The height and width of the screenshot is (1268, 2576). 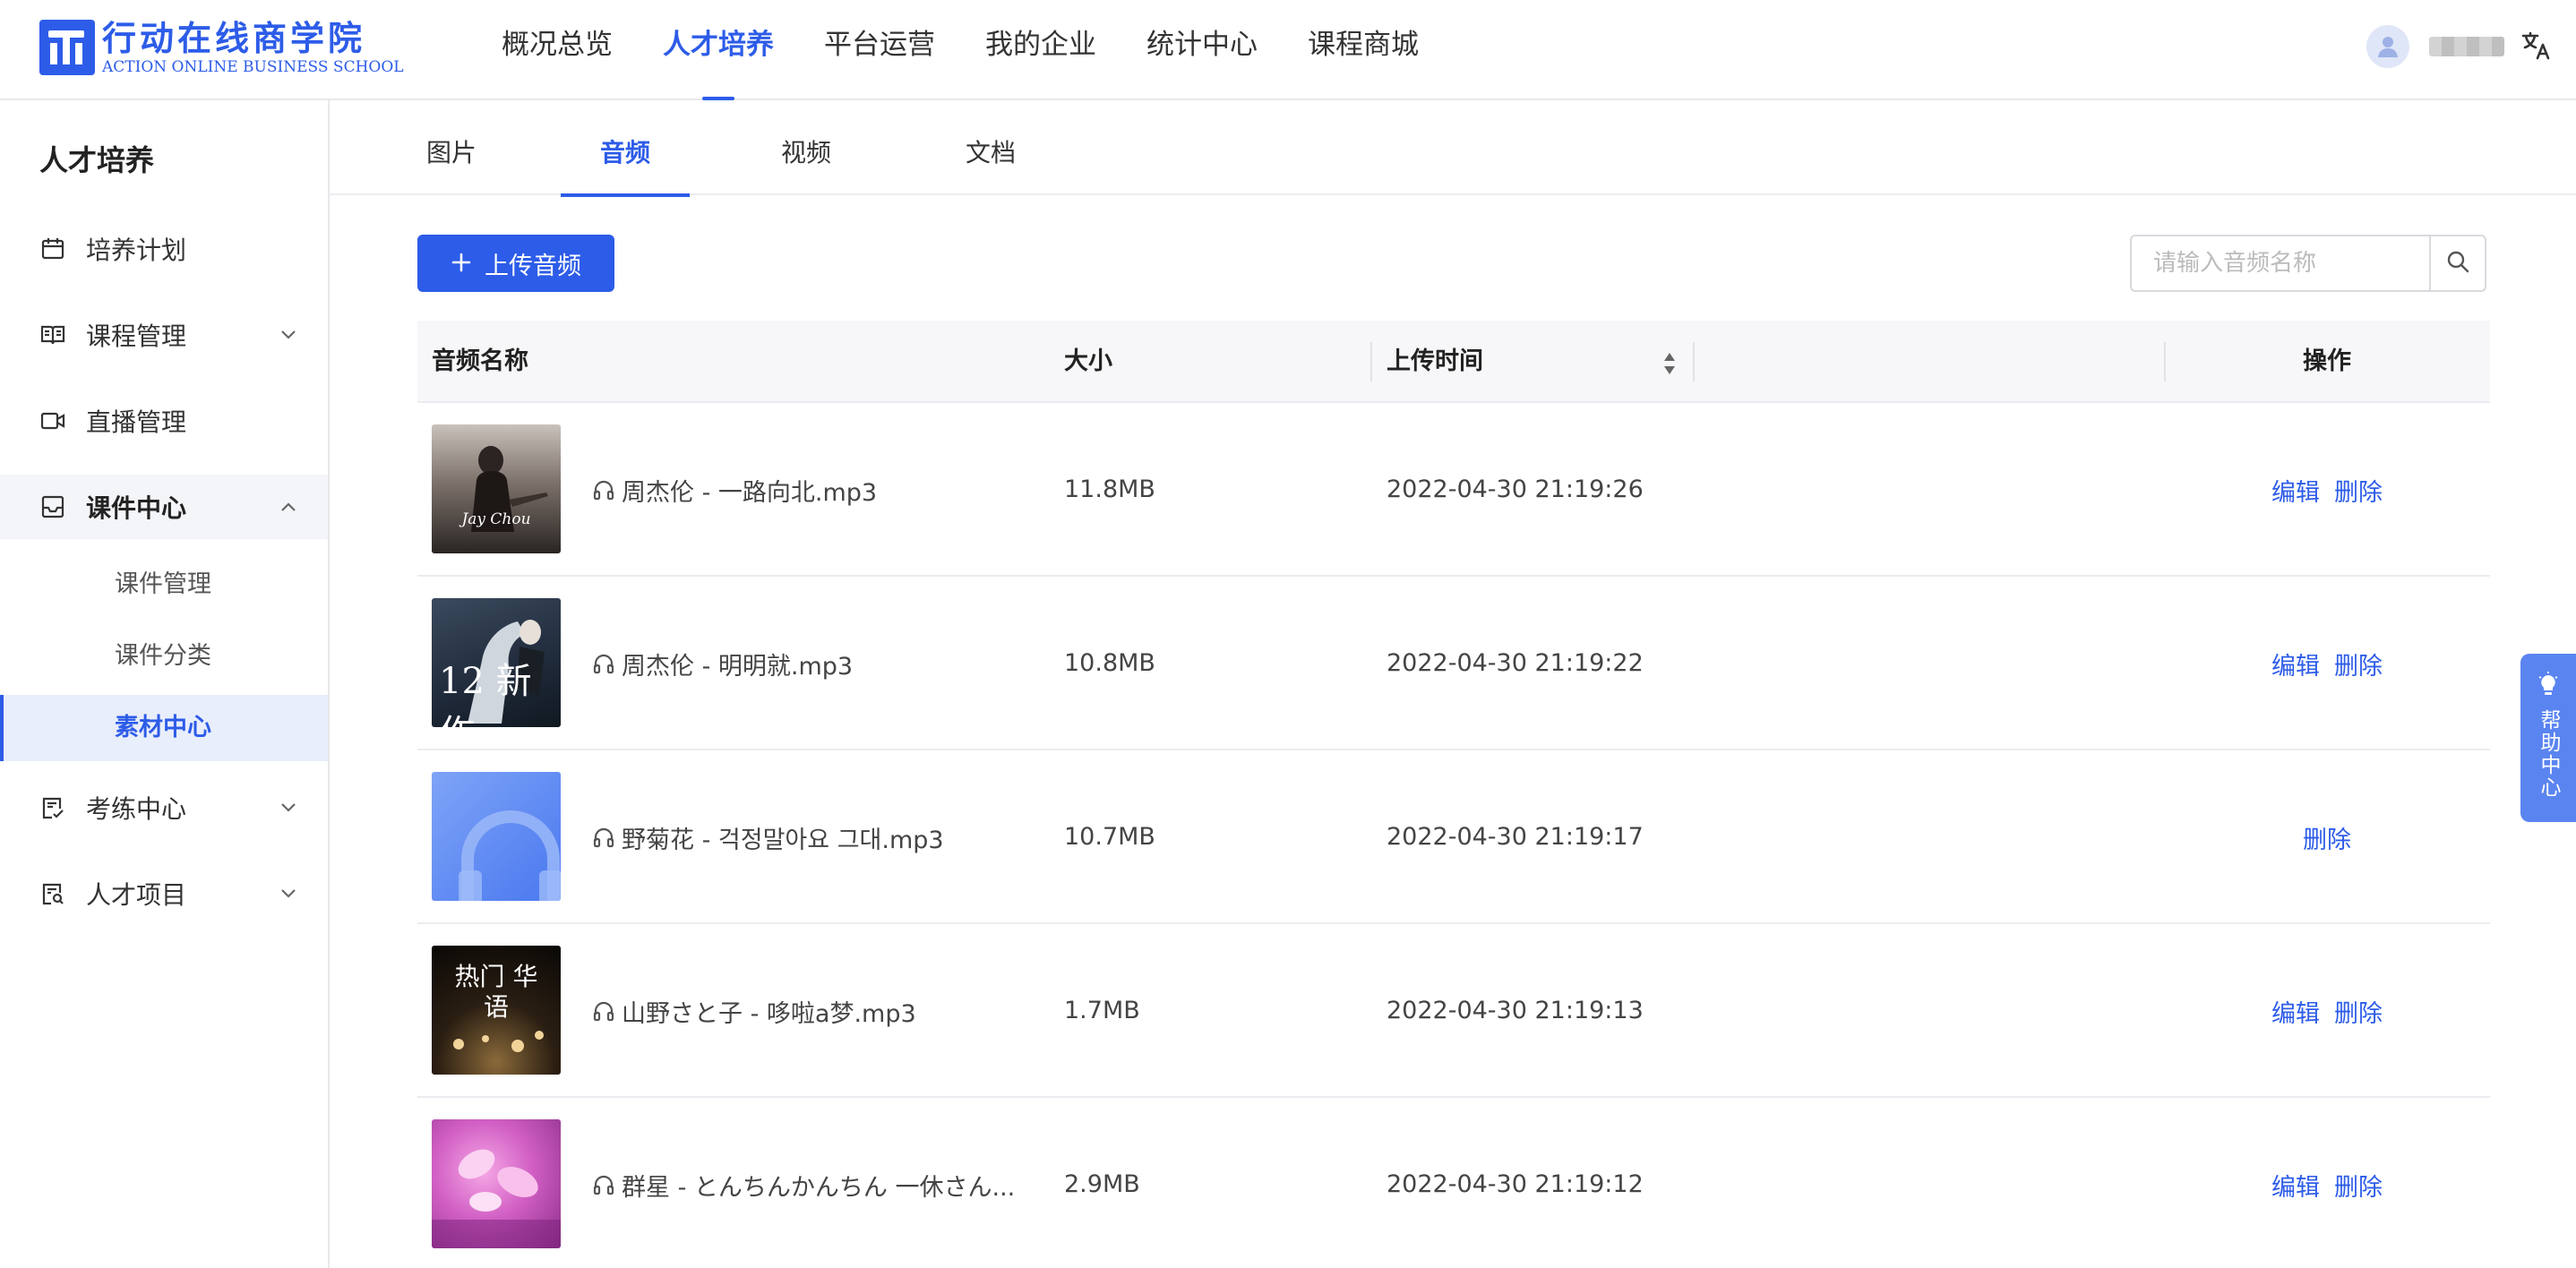 I want to click on table-header: 音频名称 大小 上传时间 操作, so click(x=1453, y=362).